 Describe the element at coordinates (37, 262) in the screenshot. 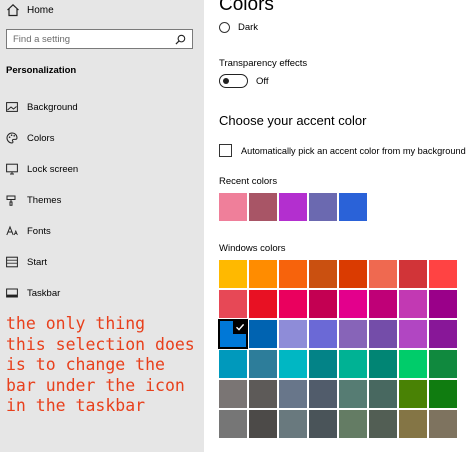

I see `sidebar-item-label: Start` at that location.